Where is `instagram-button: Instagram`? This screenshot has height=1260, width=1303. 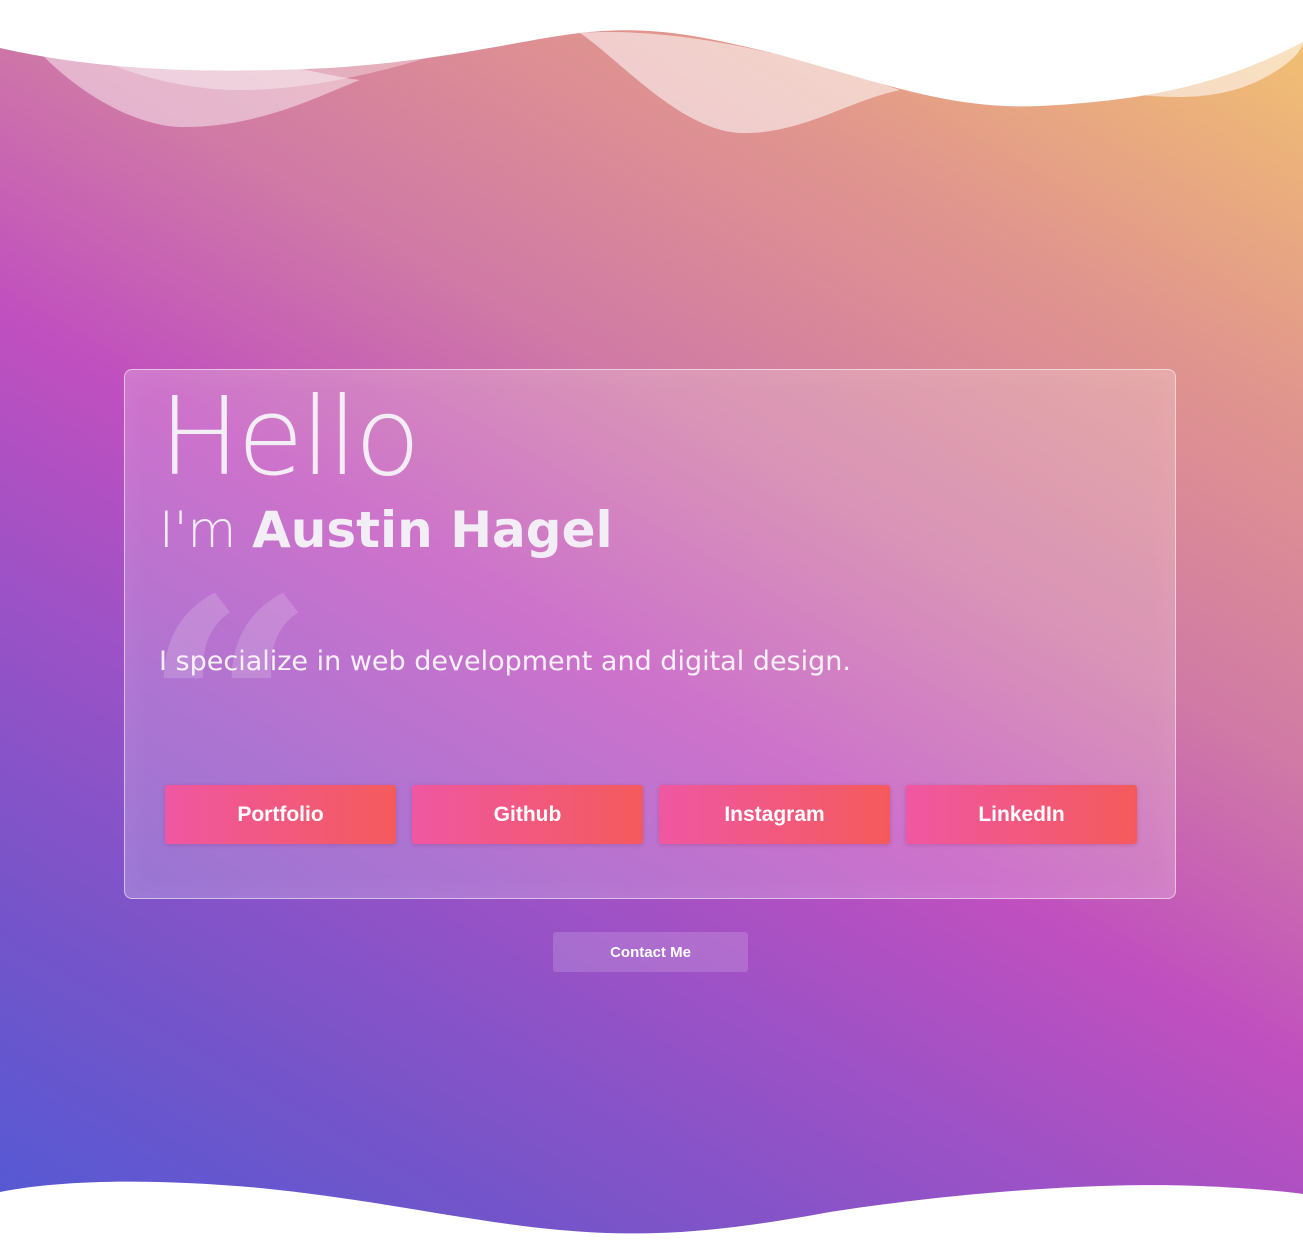
instagram-button: Instagram is located at coordinates (774, 814).